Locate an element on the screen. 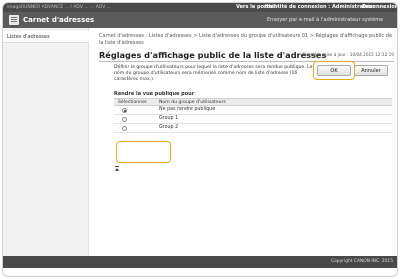  logout-link: Déconnexion is located at coordinates (379, 7).